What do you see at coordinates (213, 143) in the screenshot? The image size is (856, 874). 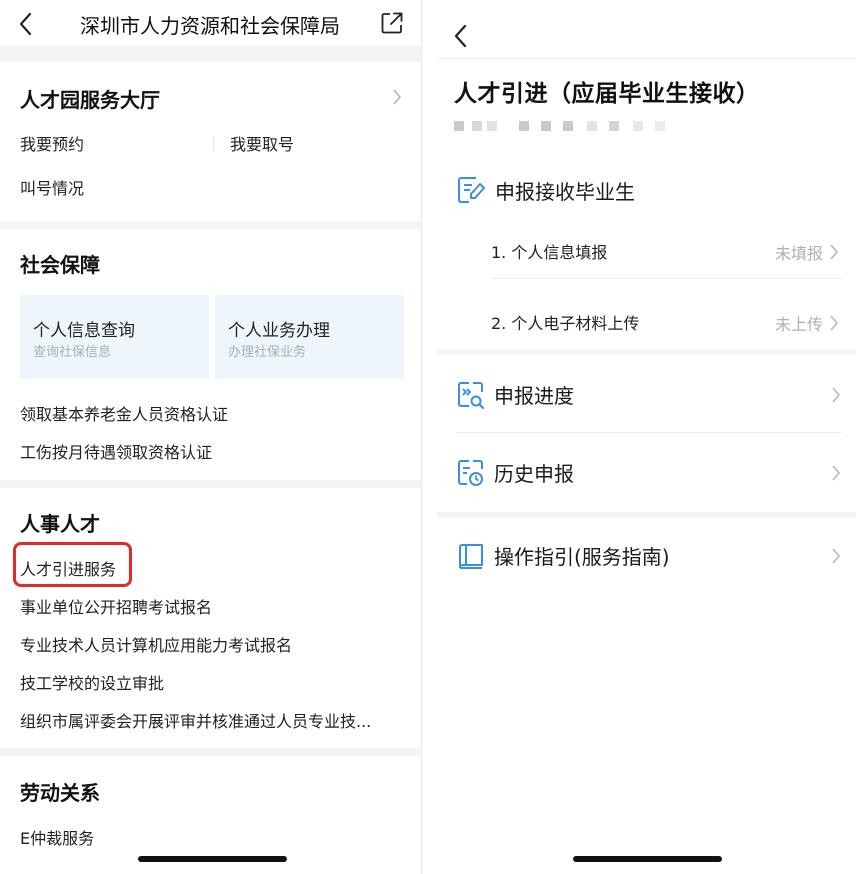 I see `item-separator` at bounding box center [213, 143].